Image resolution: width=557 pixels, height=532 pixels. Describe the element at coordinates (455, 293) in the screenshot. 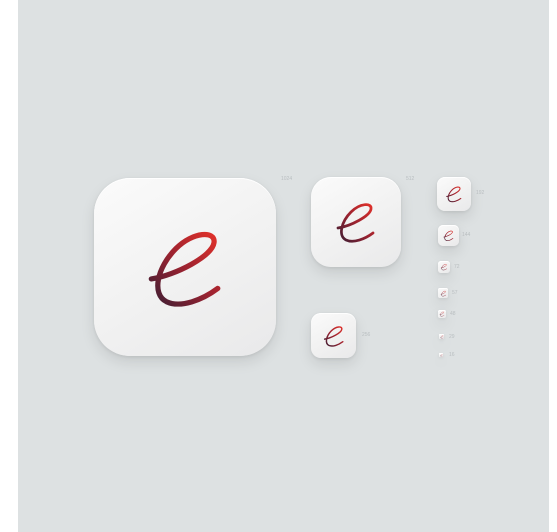

I see `size-label-57: 57` at that location.